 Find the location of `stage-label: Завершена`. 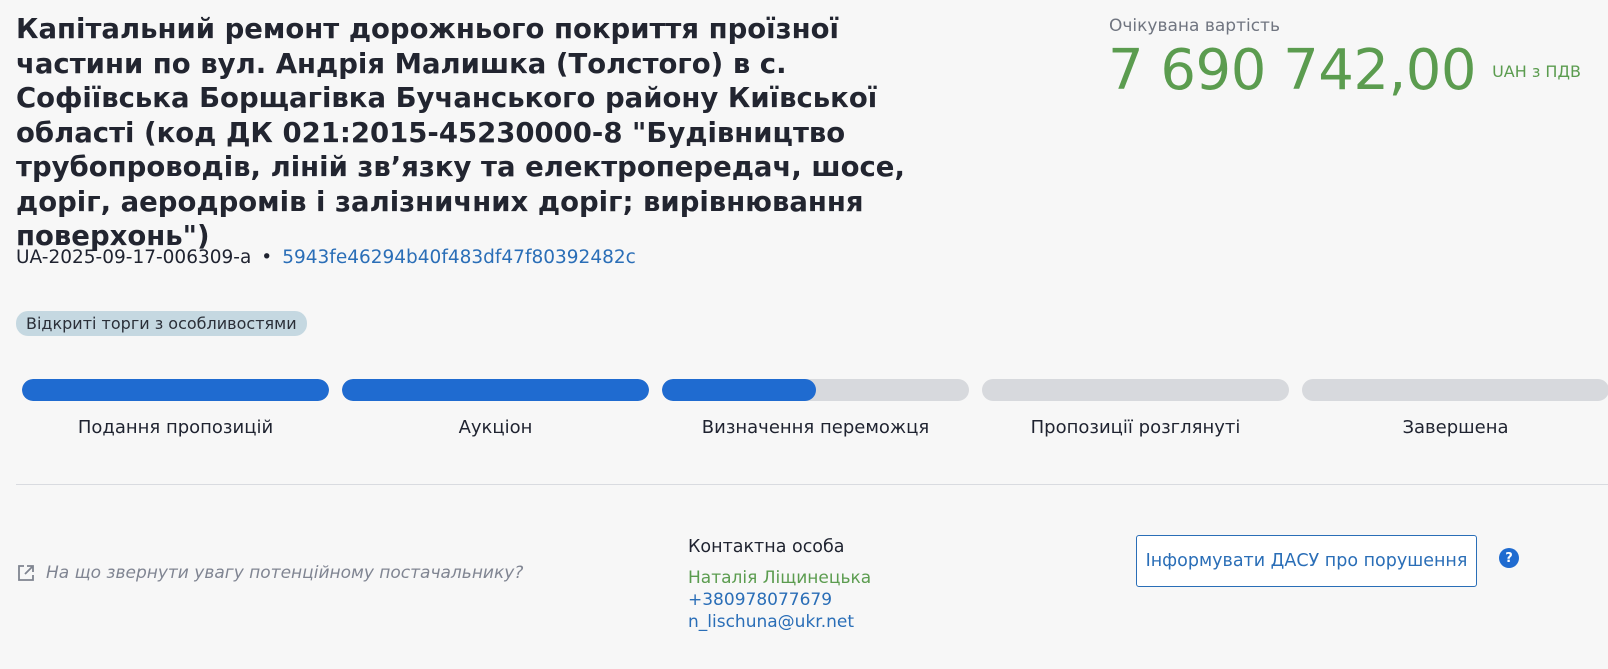

stage-label: Завершена is located at coordinates (1455, 427).